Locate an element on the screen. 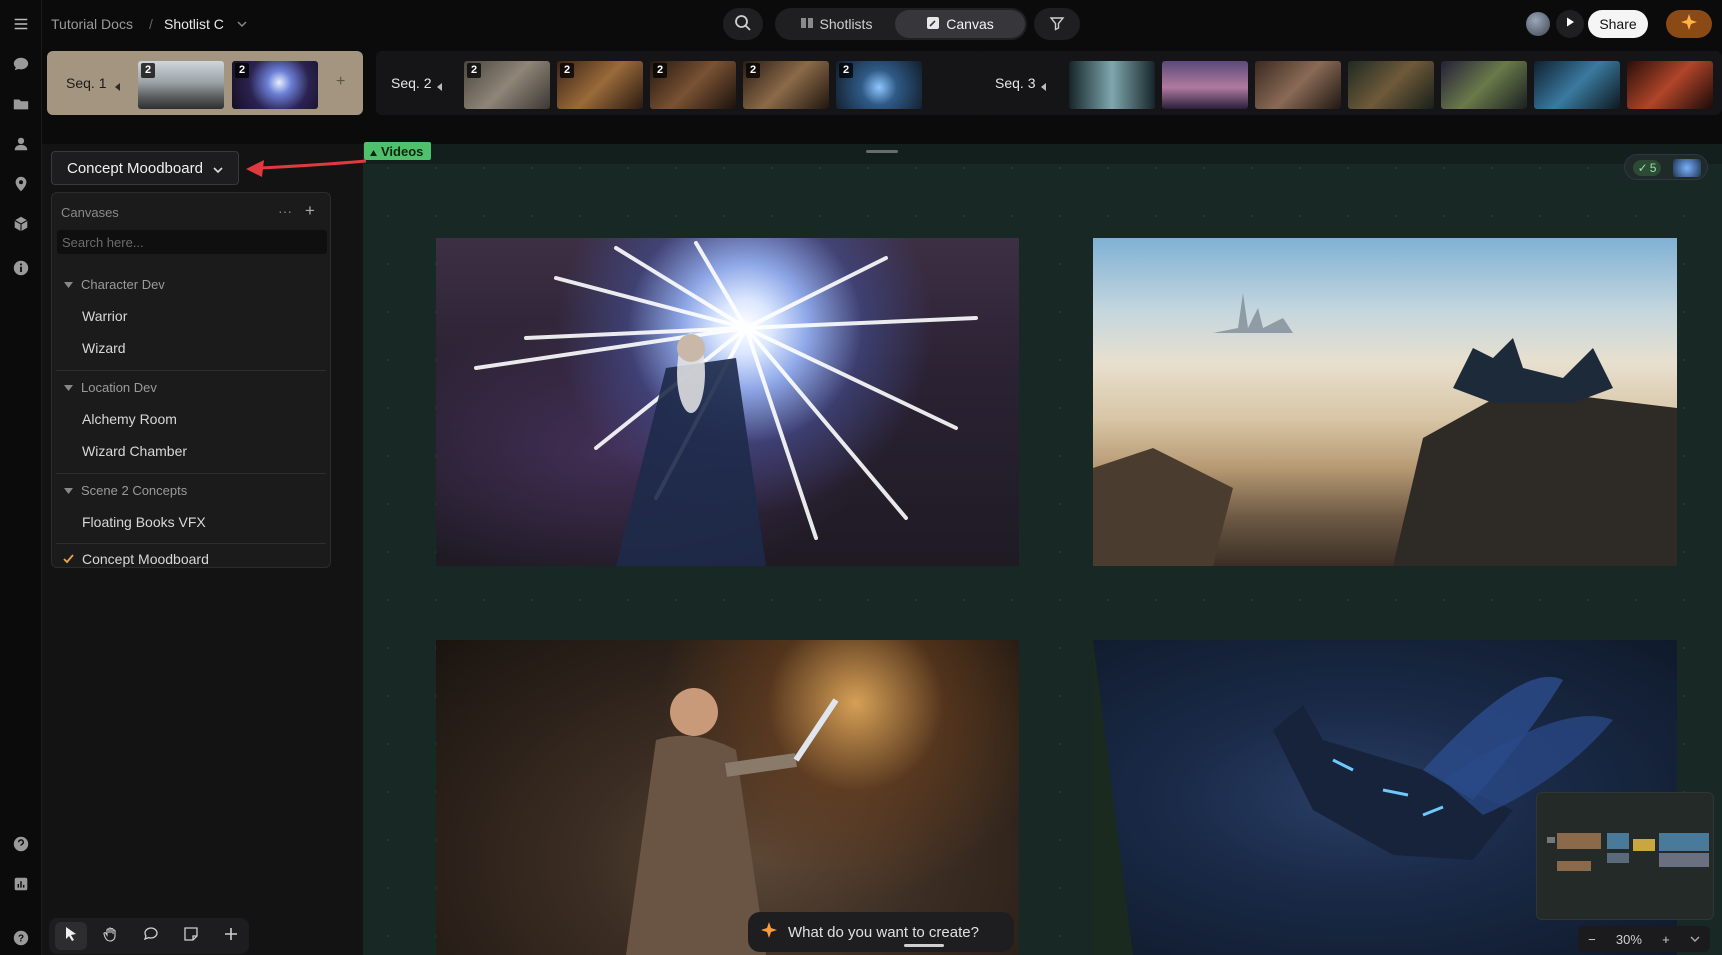  minimap is located at coordinates (1625, 856).